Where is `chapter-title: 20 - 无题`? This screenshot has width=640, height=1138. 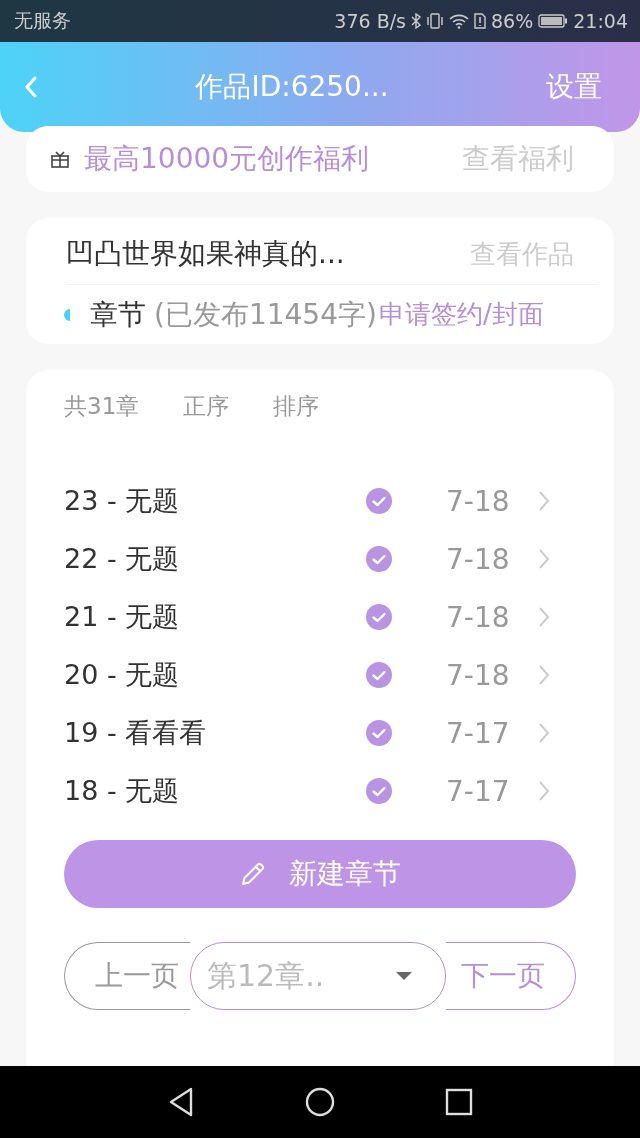
chapter-title: 20 - 无题 is located at coordinates (122, 675).